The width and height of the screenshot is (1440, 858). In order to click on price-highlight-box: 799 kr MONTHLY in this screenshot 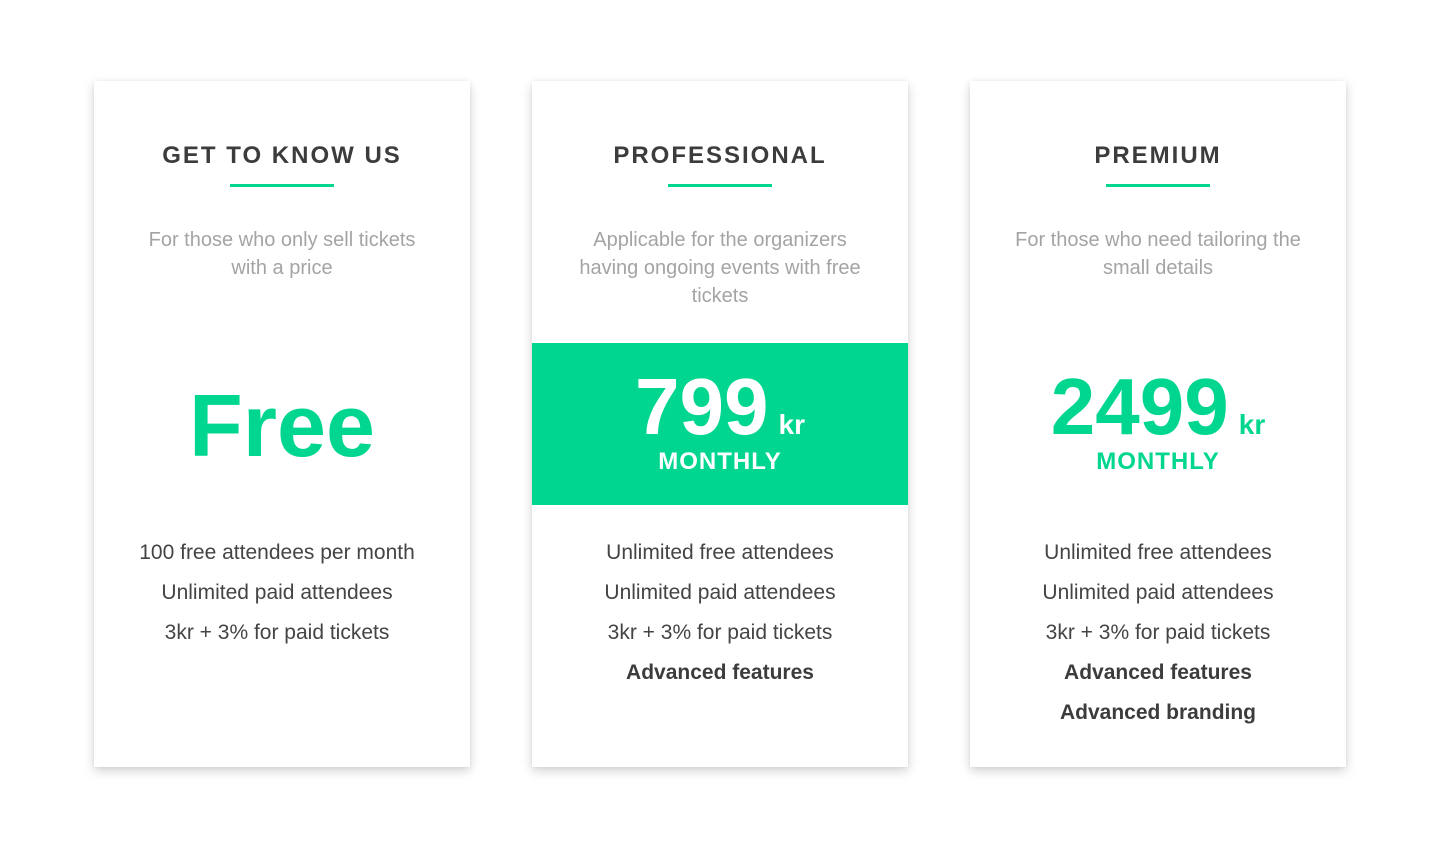, I will do `click(720, 424)`.